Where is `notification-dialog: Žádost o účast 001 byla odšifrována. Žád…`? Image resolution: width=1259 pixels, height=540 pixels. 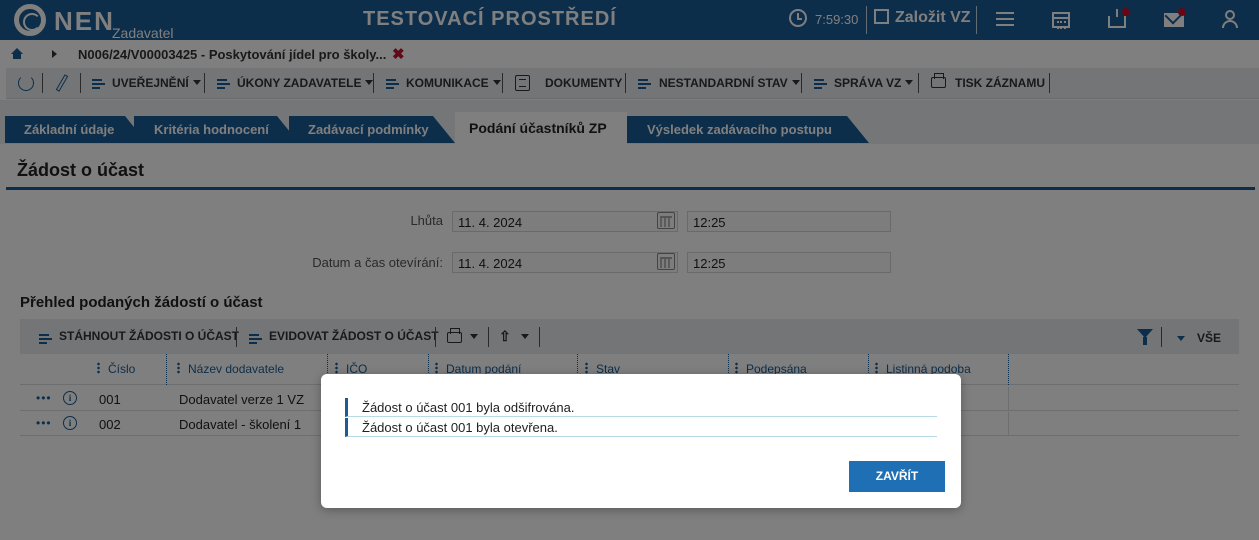 notification-dialog: Žádost o účast 001 byla odšifrována. Žád… is located at coordinates (641, 441).